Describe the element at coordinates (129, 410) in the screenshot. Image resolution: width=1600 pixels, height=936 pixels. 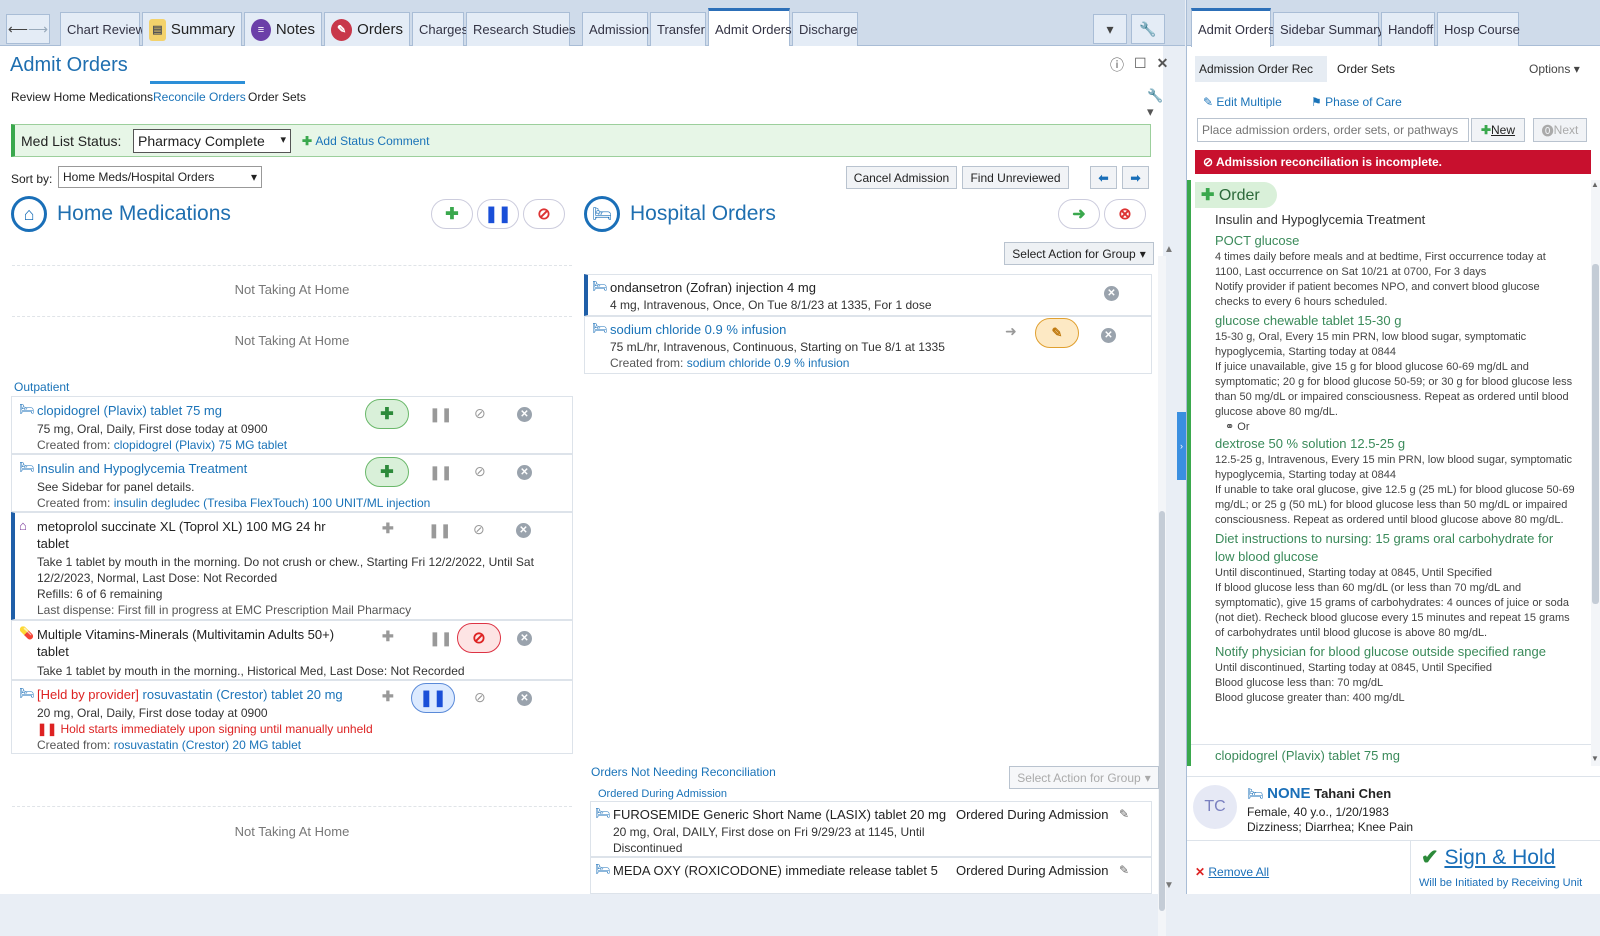
I see `home-med-name: clopidogrel (Plavix) tablet 75 mg` at that location.